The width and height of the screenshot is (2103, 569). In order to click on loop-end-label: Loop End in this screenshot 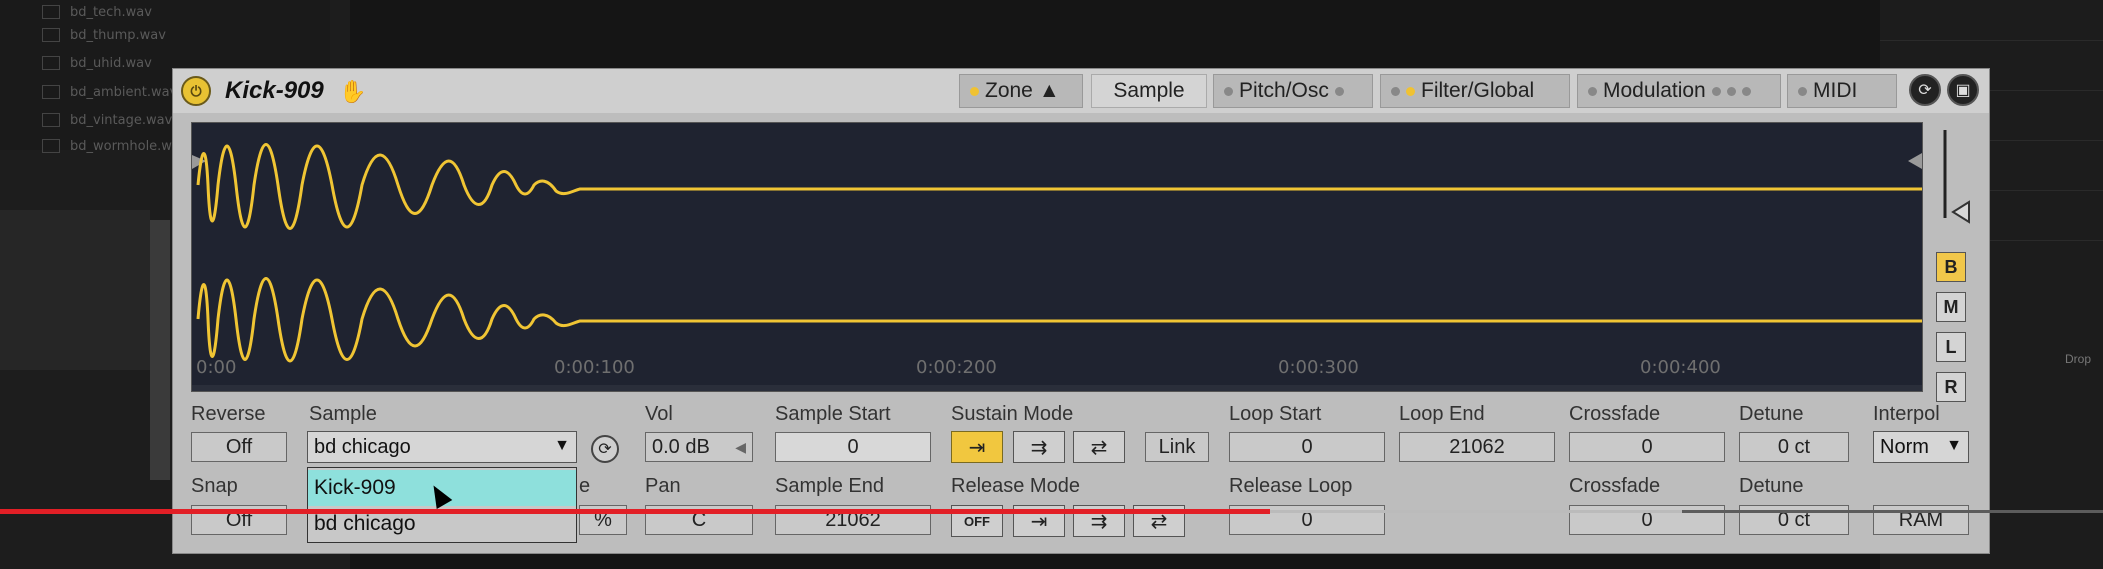, I will do `click(1442, 414)`.